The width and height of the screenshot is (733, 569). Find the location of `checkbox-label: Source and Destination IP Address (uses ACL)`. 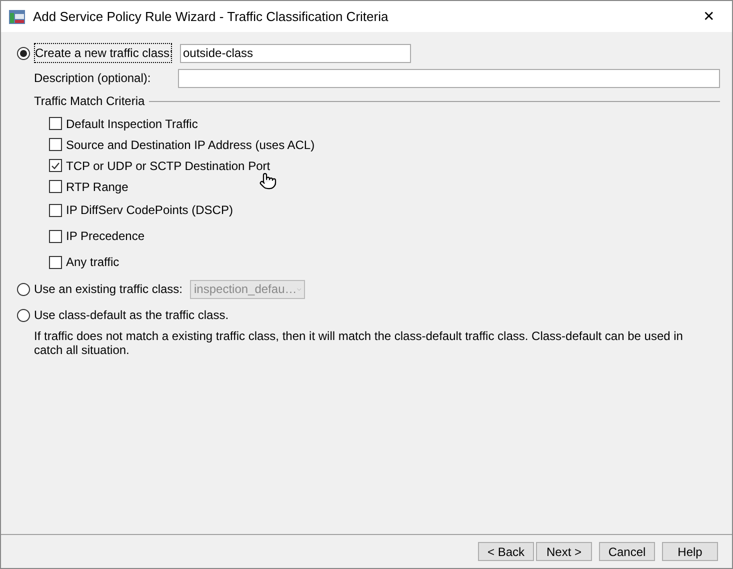

checkbox-label: Source and Destination IP Address (uses ACL) is located at coordinates (190, 145).